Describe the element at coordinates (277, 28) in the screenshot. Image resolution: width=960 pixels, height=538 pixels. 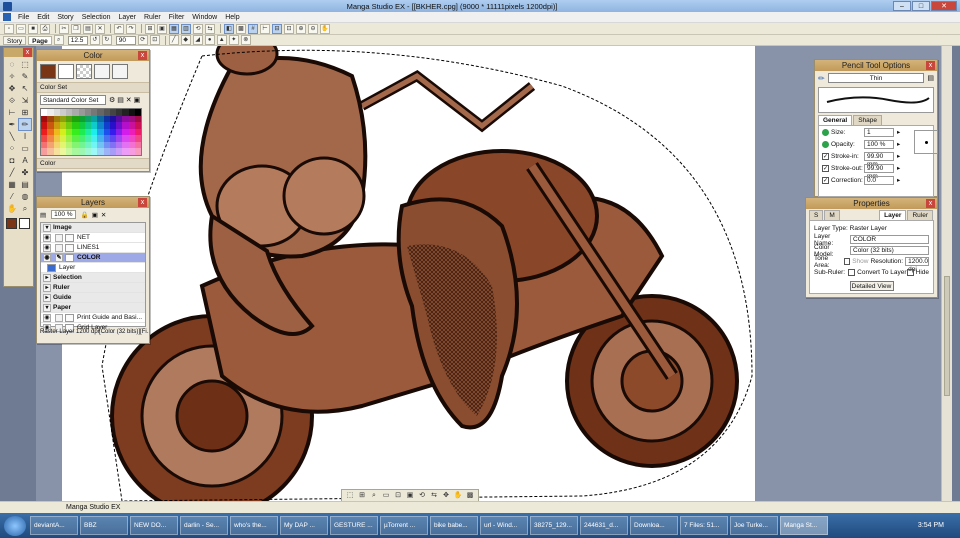
I see `guide-icon: ⊟` at that location.